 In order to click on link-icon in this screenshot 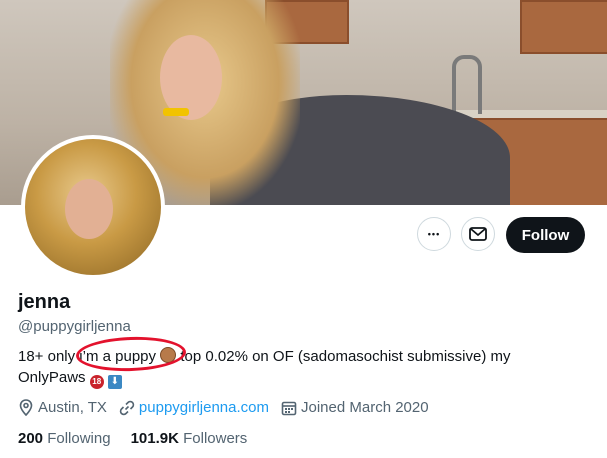, I will do `click(127, 407)`.